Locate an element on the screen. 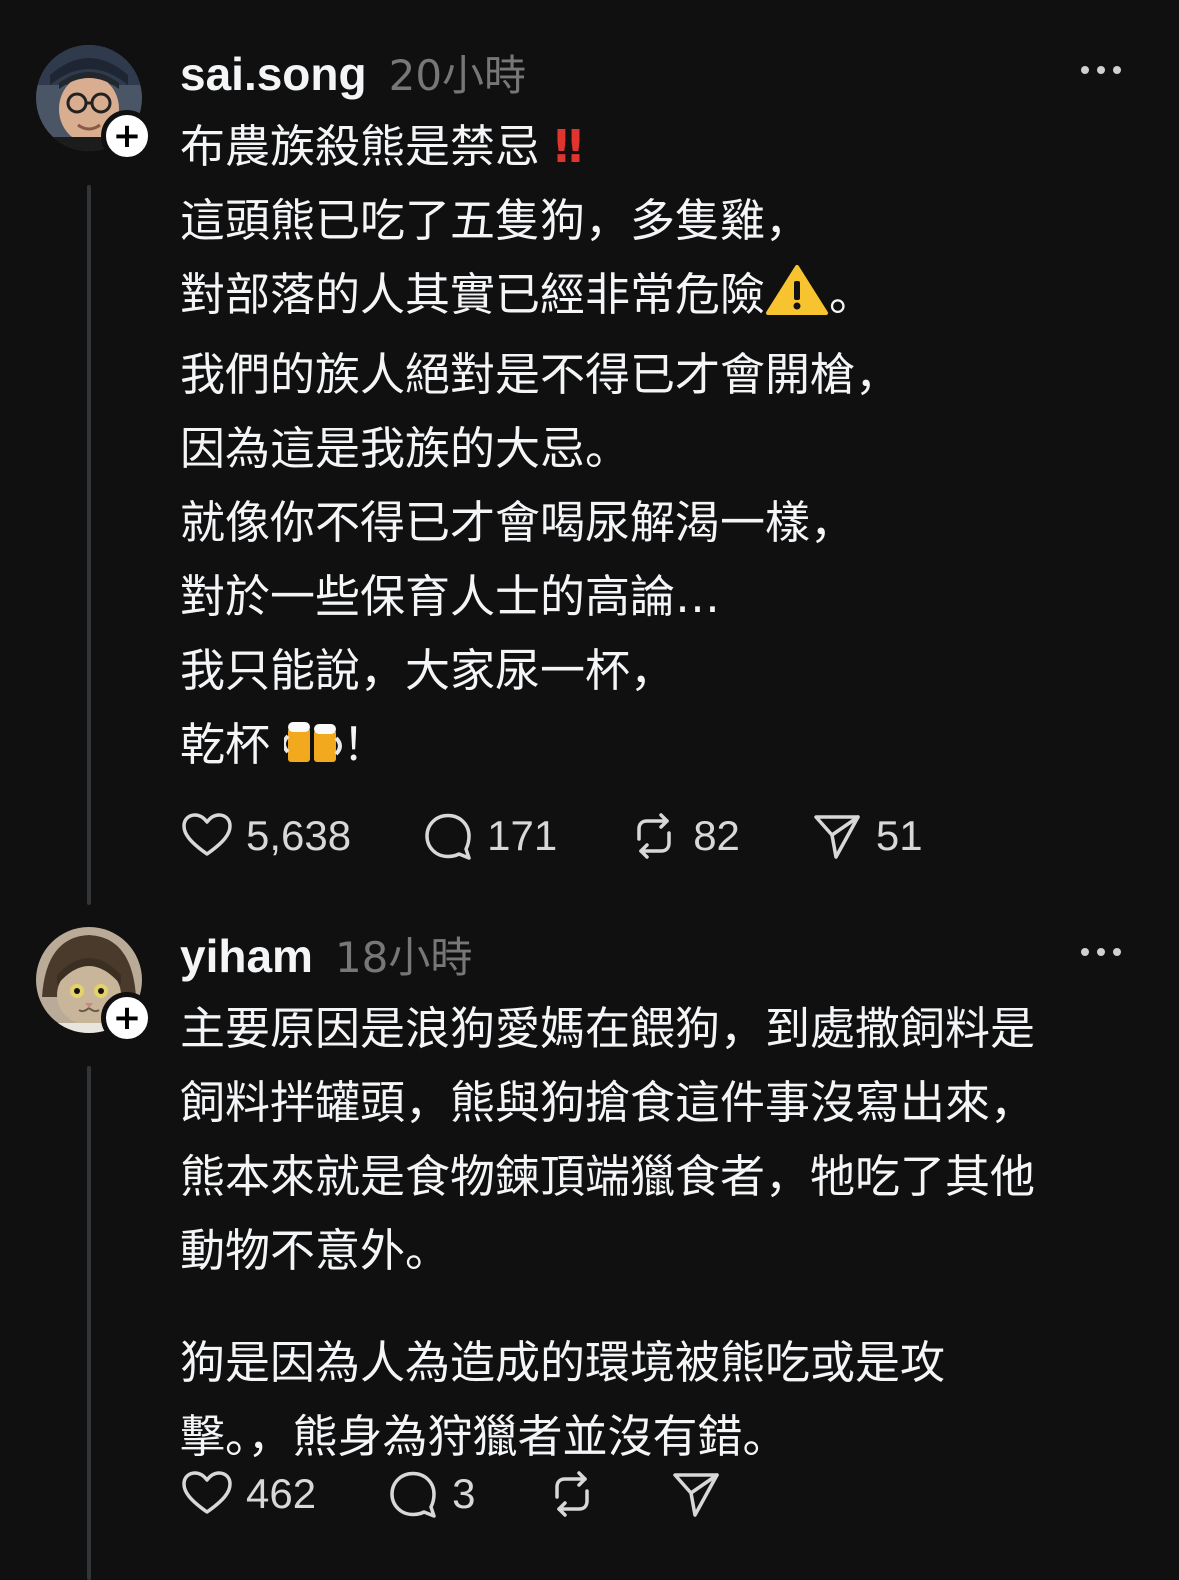  post-line: 布農族殺熊是禁忌 ‼ is located at coordinates (381, 146).